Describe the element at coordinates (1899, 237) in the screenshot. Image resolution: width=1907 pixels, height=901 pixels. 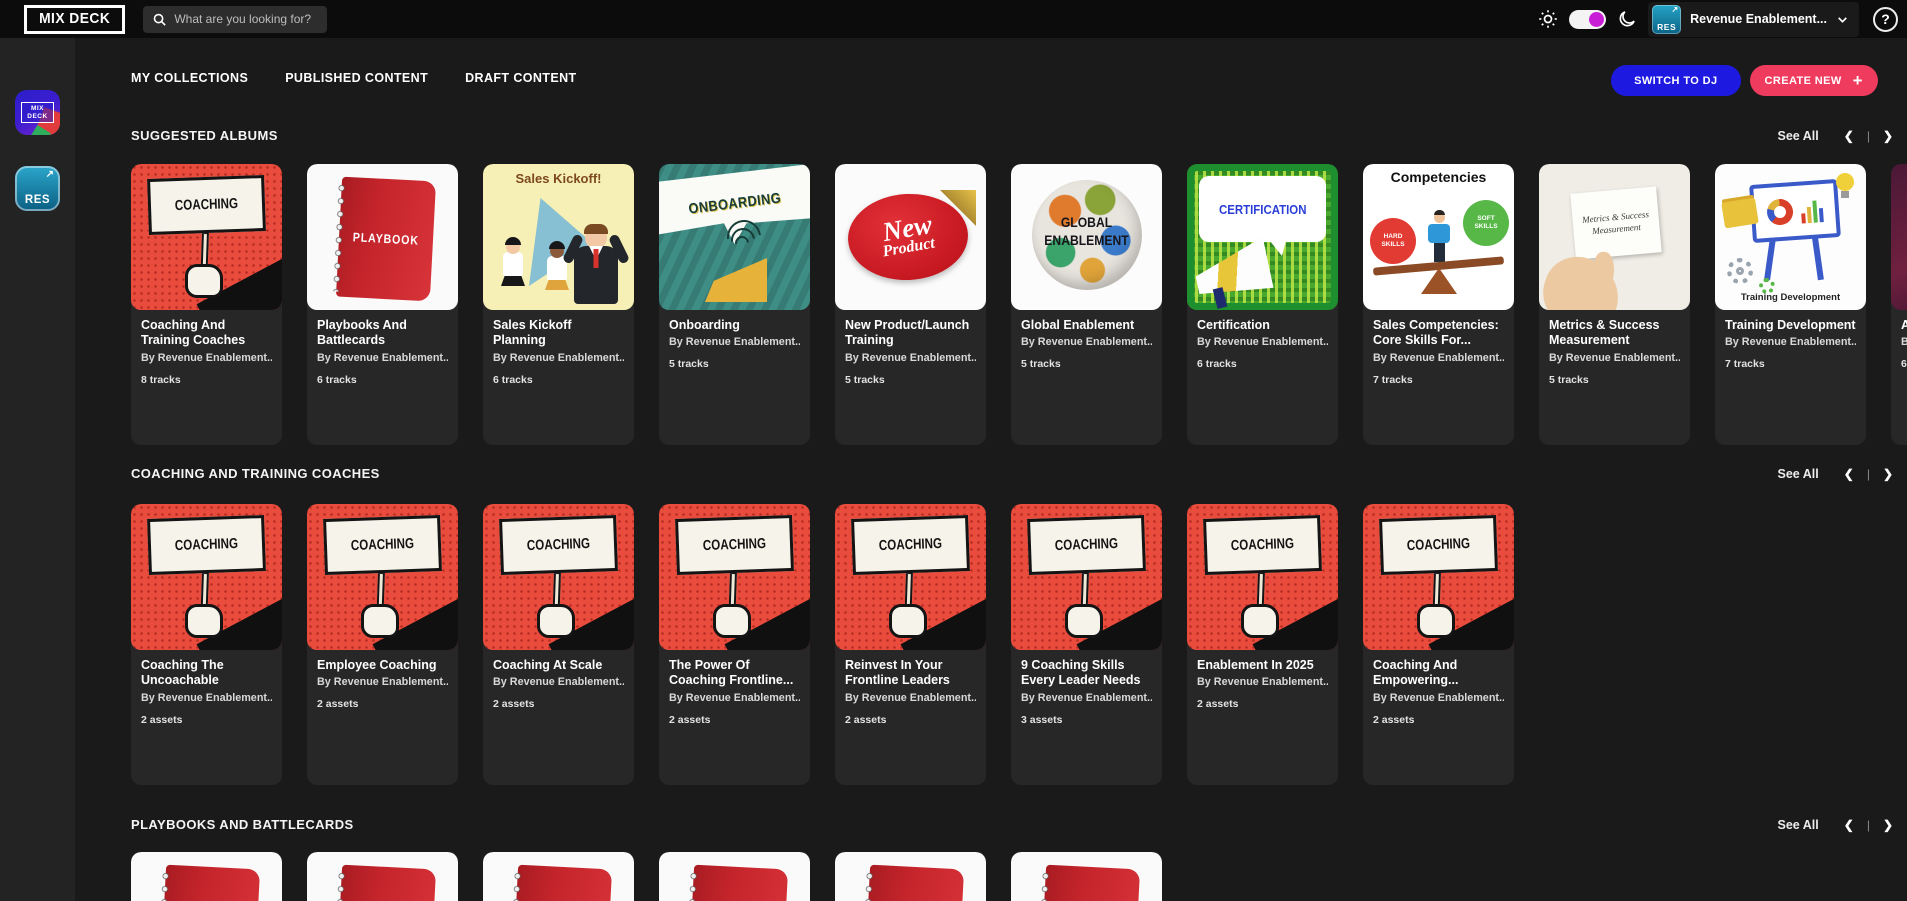
I see `album-cover-clipped` at that location.